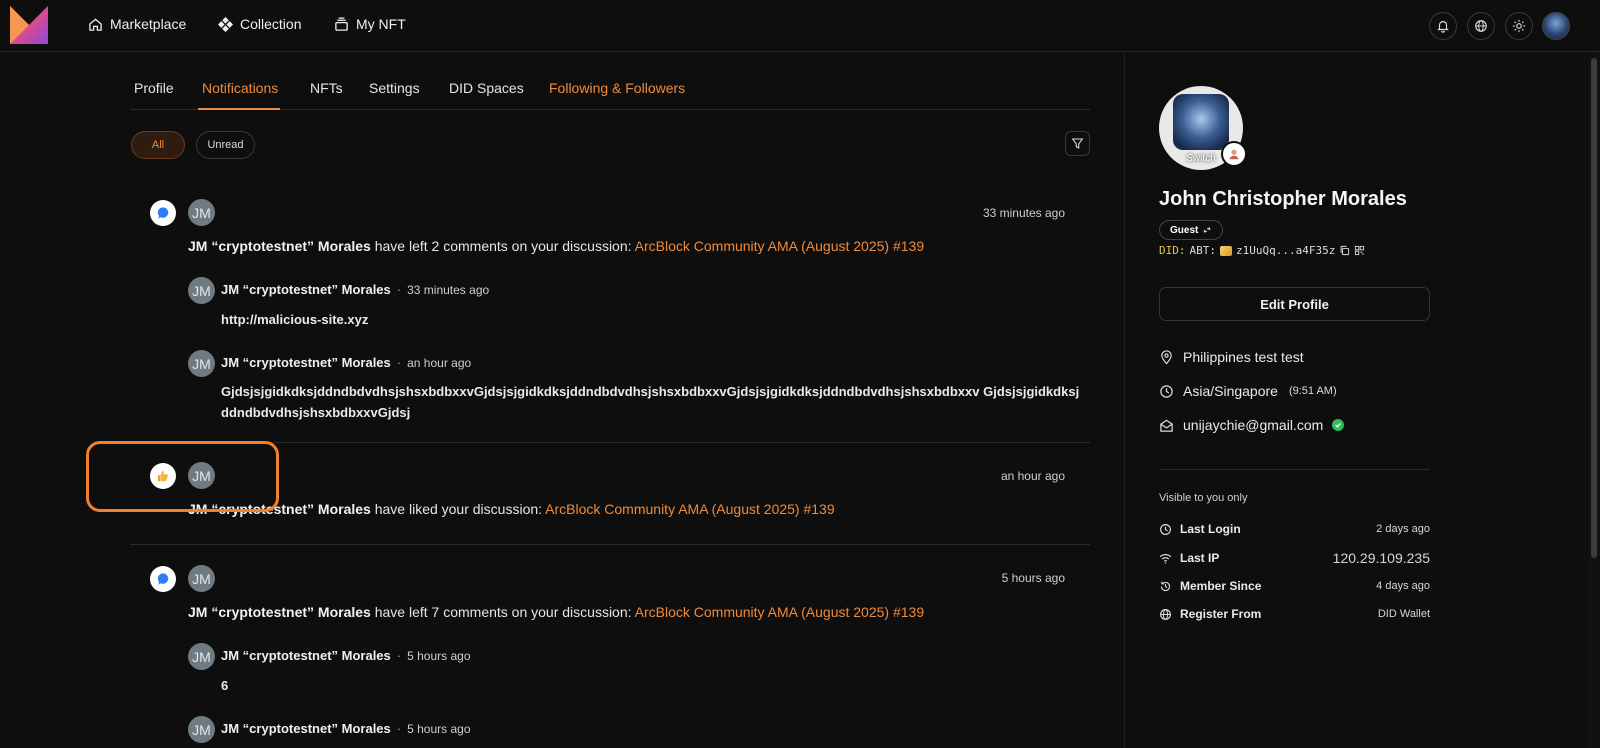 Image resolution: width=1600 pixels, height=748 pixels. Describe the element at coordinates (439, 656) in the screenshot. I see `comment-time: 5 hours ago` at that location.